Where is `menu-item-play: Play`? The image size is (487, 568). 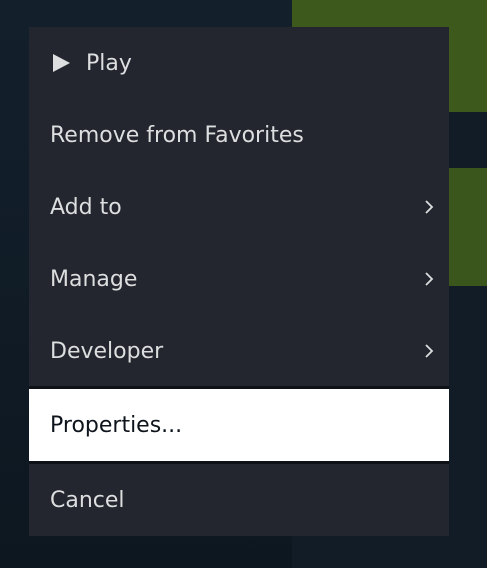 menu-item-play: Play is located at coordinates (239, 63).